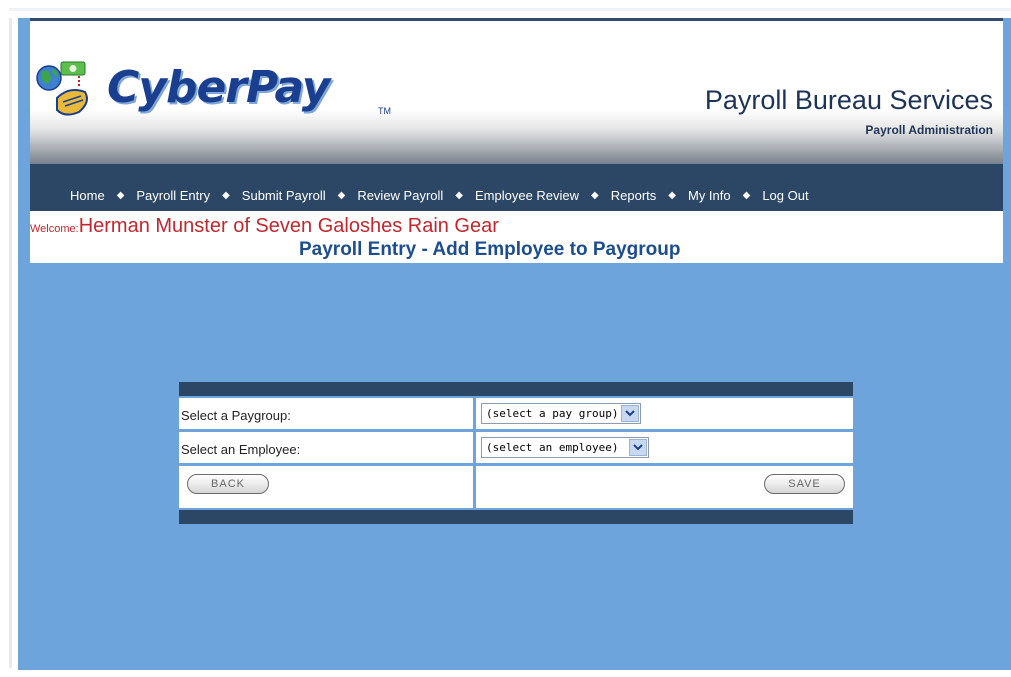 The height and width of the screenshot is (677, 1011). Describe the element at coordinates (929, 130) in the screenshot. I see `brand-subtitle: Payroll Administration` at that location.